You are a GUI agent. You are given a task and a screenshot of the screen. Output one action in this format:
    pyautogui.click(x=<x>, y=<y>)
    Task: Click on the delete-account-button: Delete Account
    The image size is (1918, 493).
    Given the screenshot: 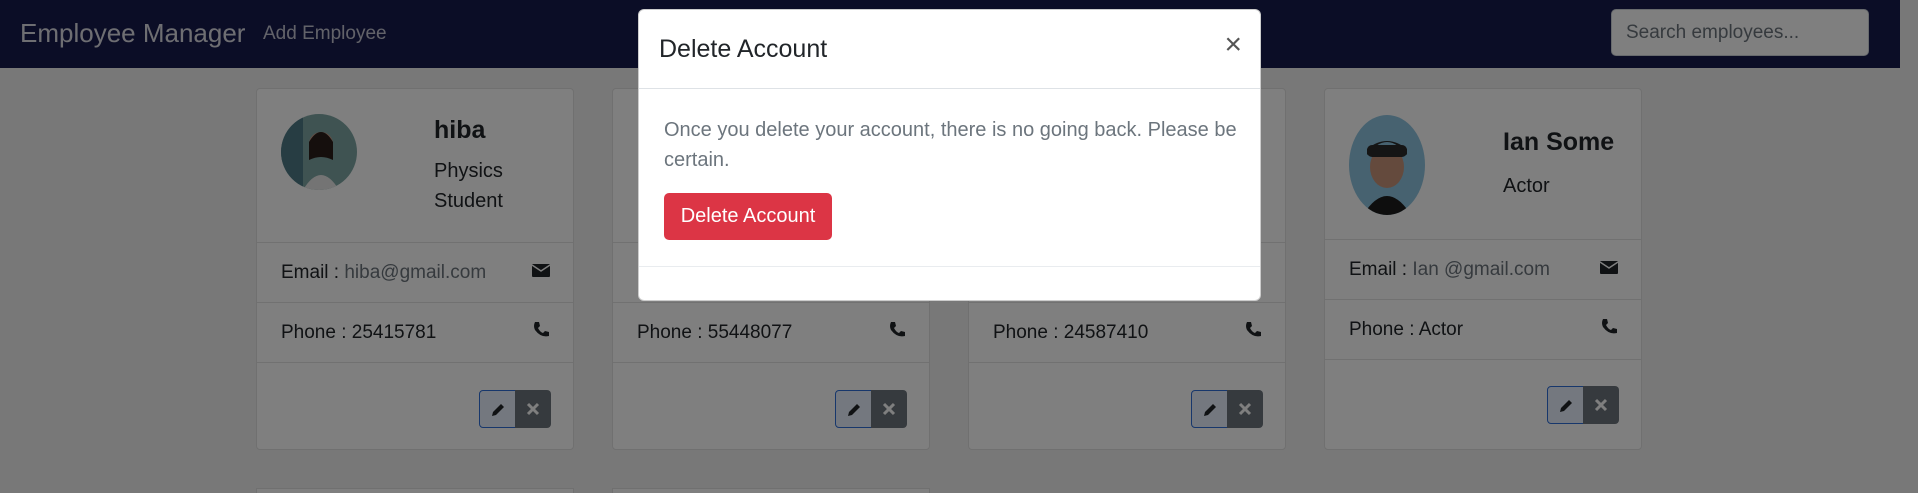 What is the action you would take?
    pyautogui.click(x=748, y=216)
    